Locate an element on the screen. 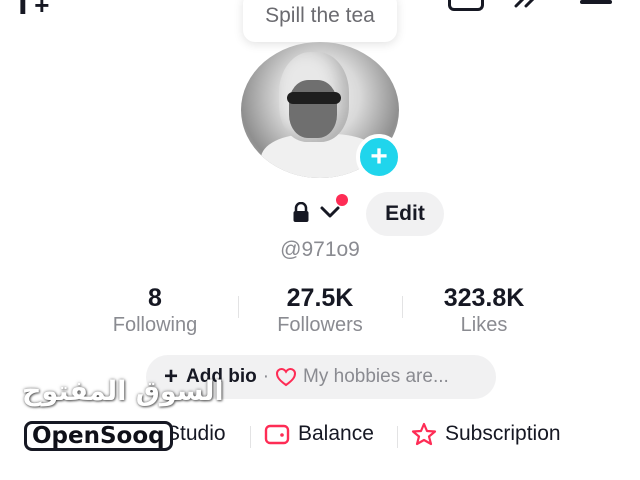  stat-likes: 323.8K Likes is located at coordinates (484, 311).